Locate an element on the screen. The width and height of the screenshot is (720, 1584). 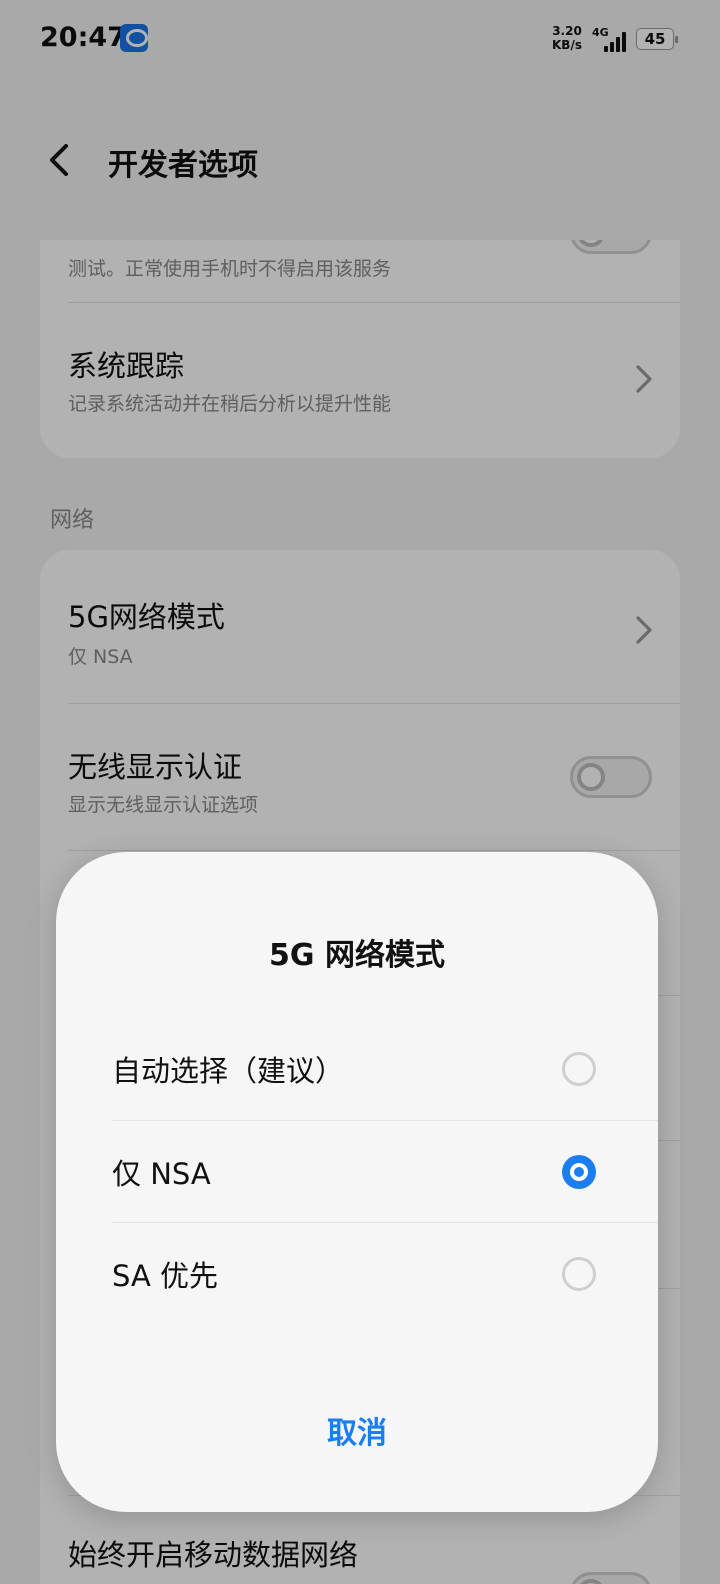
option-auto: 自动选择（建议） is located at coordinates (357, 1069).